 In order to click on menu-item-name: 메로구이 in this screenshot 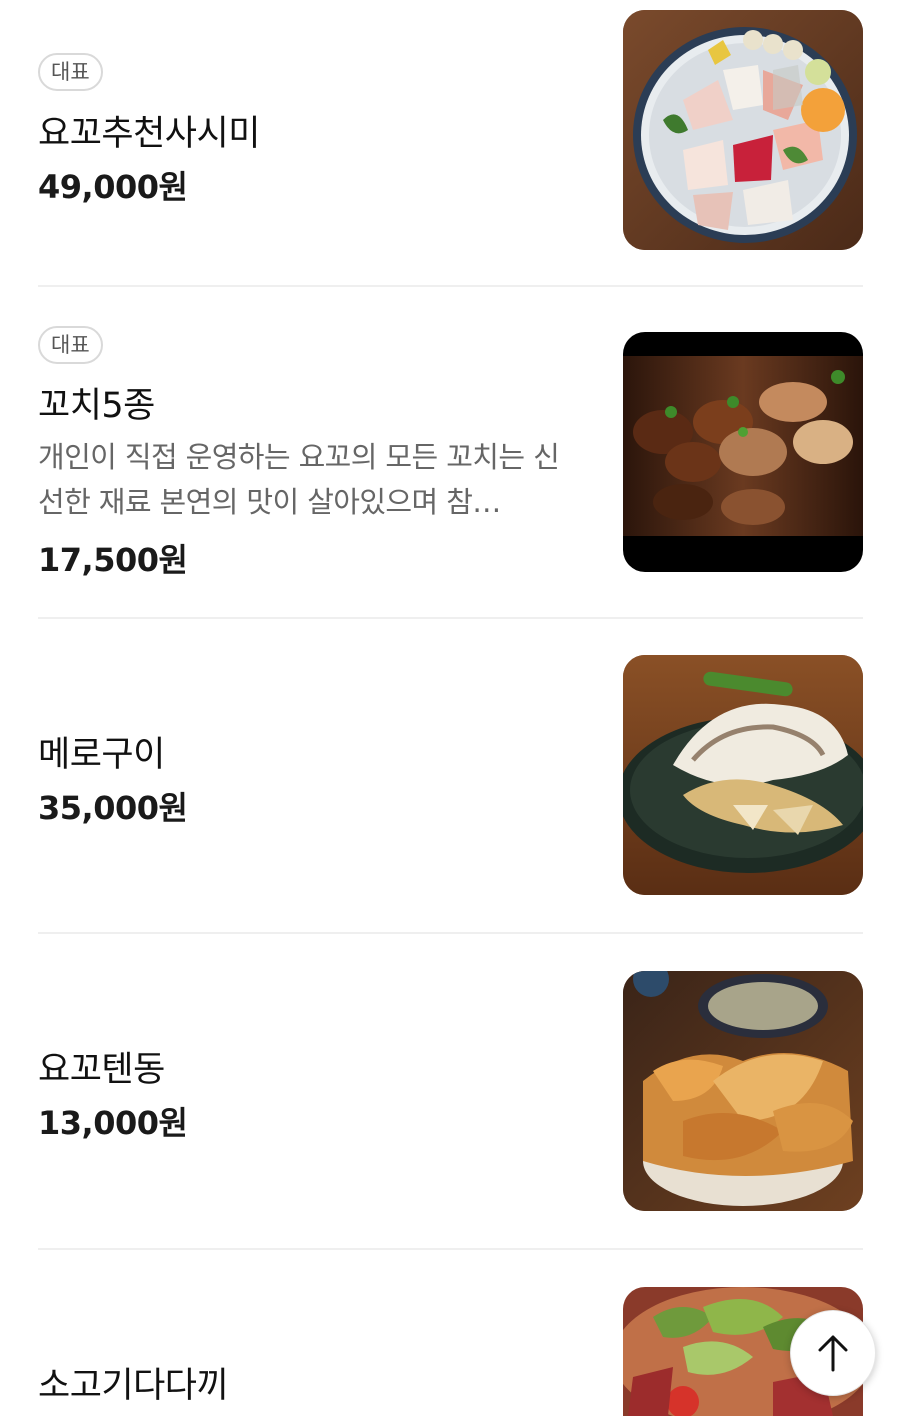, I will do `click(101, 755)`.